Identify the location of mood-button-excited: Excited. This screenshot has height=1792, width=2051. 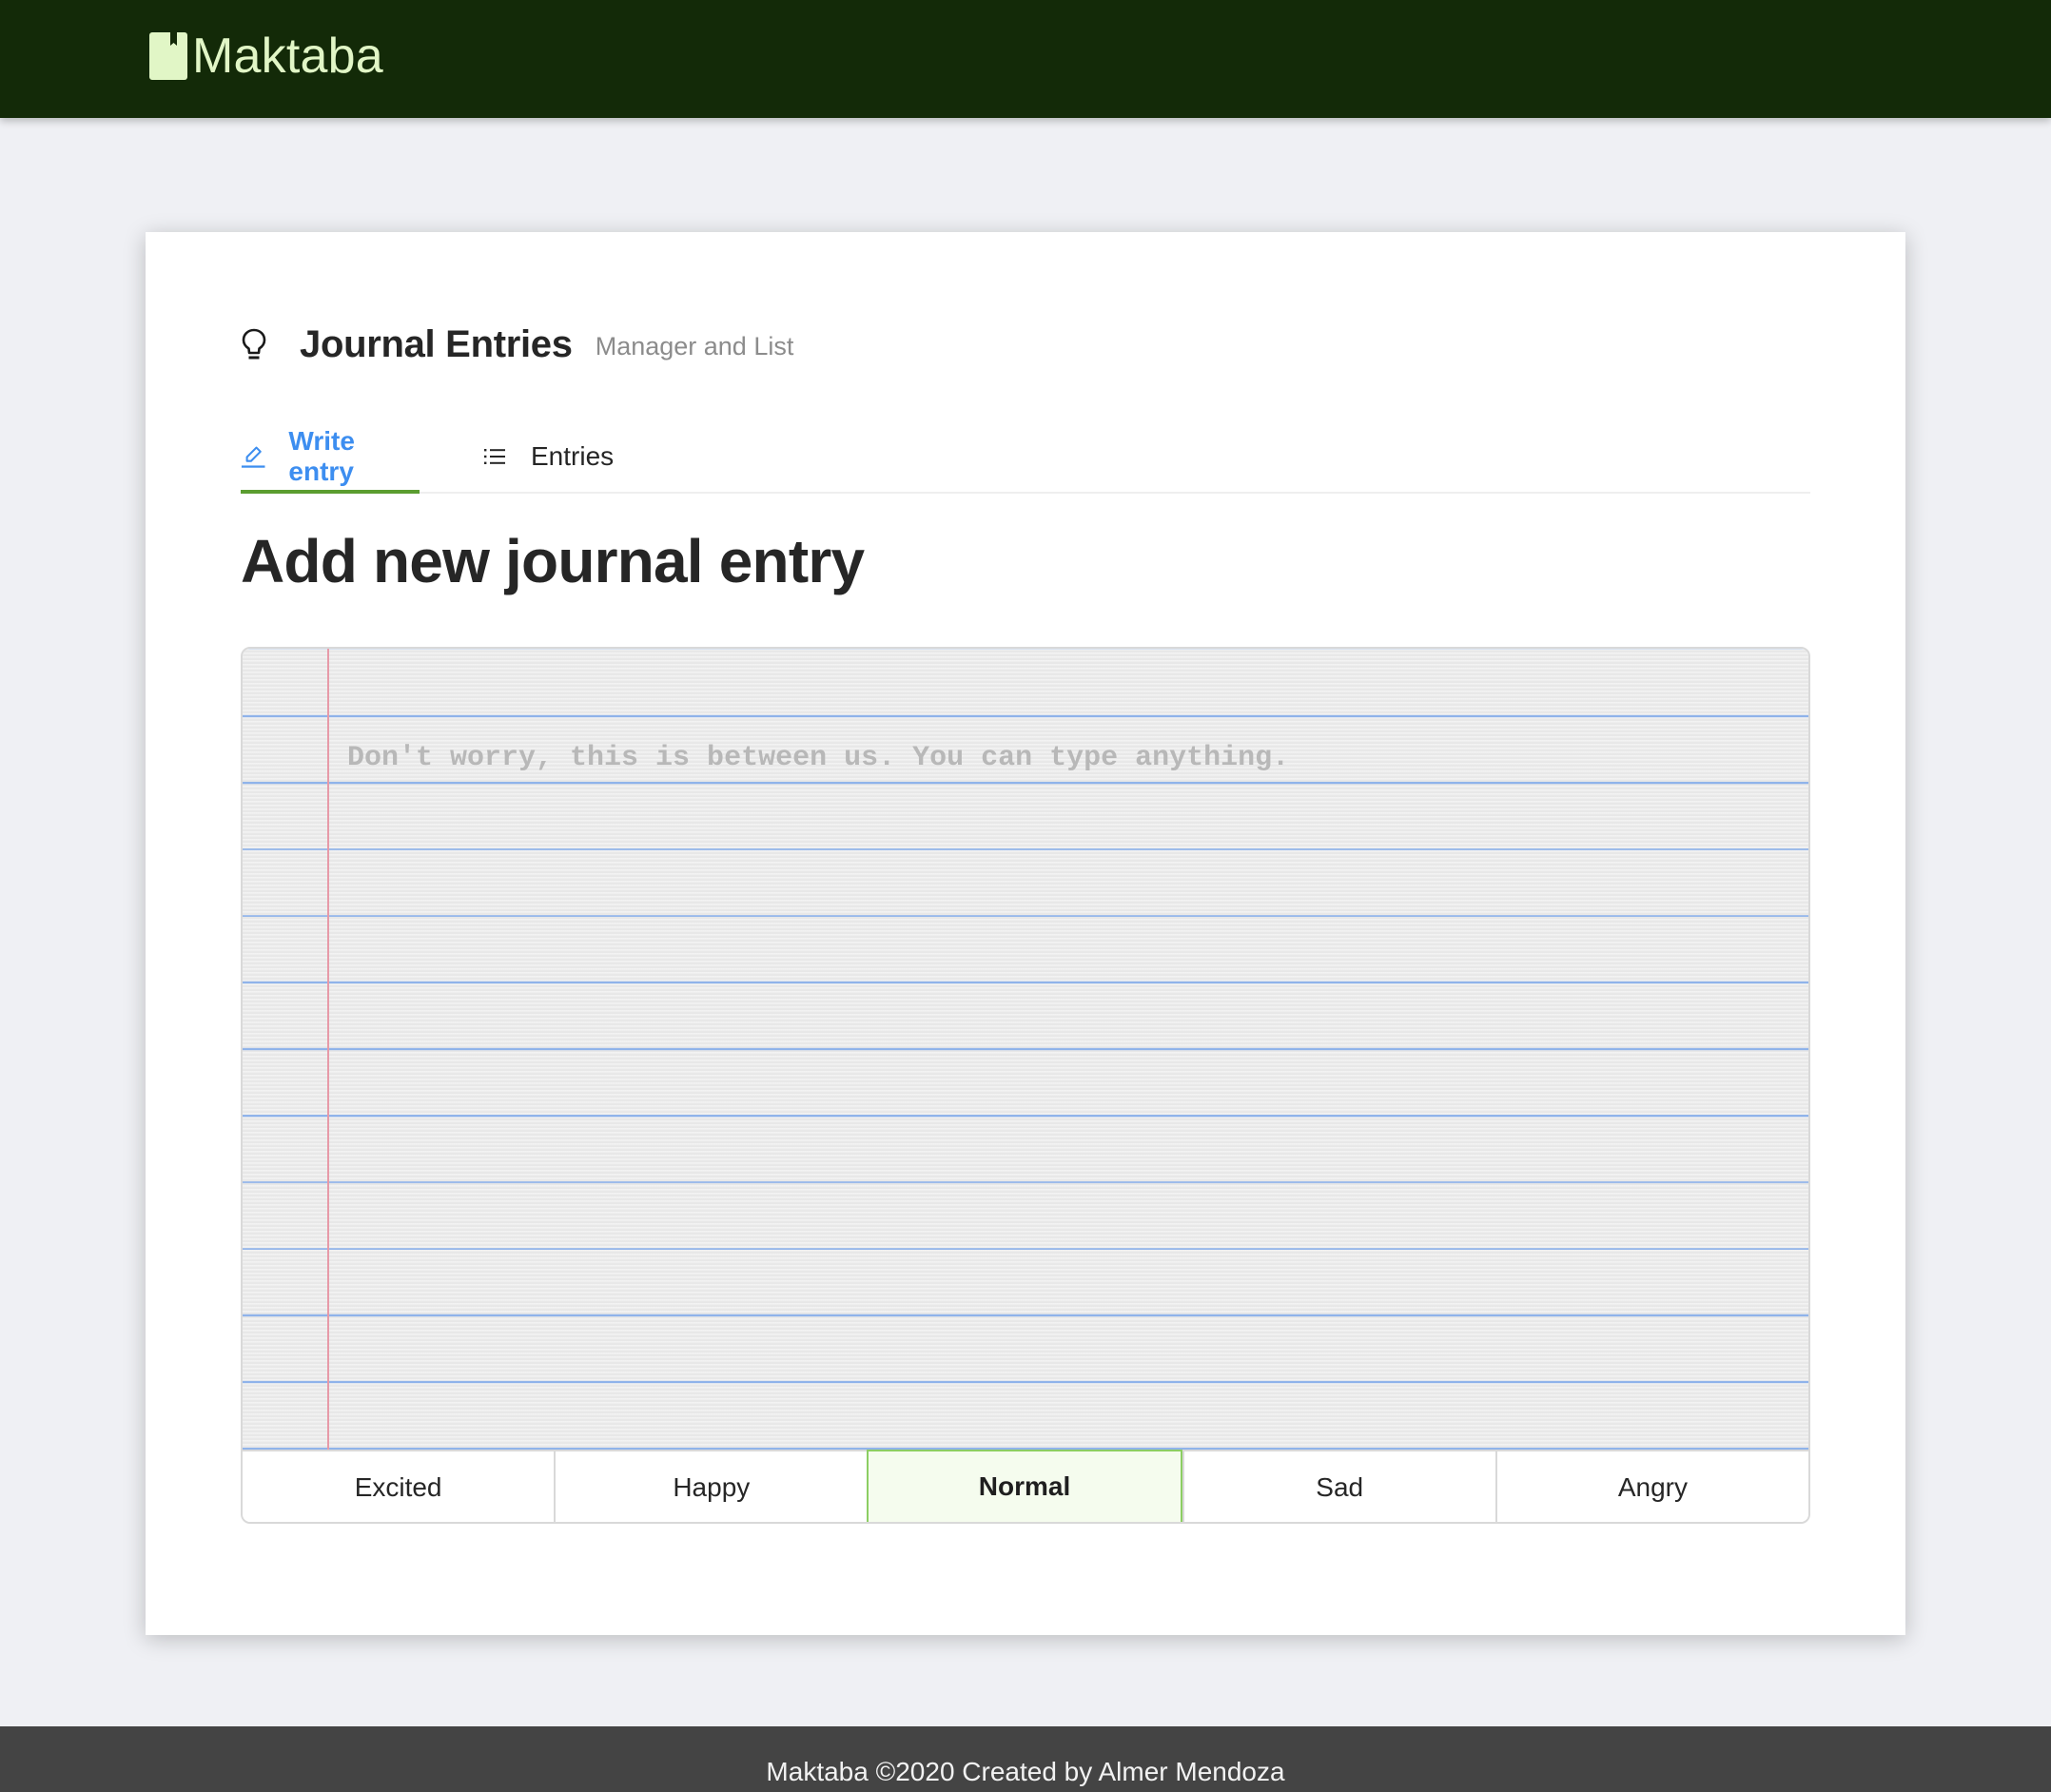
(399, 1486).